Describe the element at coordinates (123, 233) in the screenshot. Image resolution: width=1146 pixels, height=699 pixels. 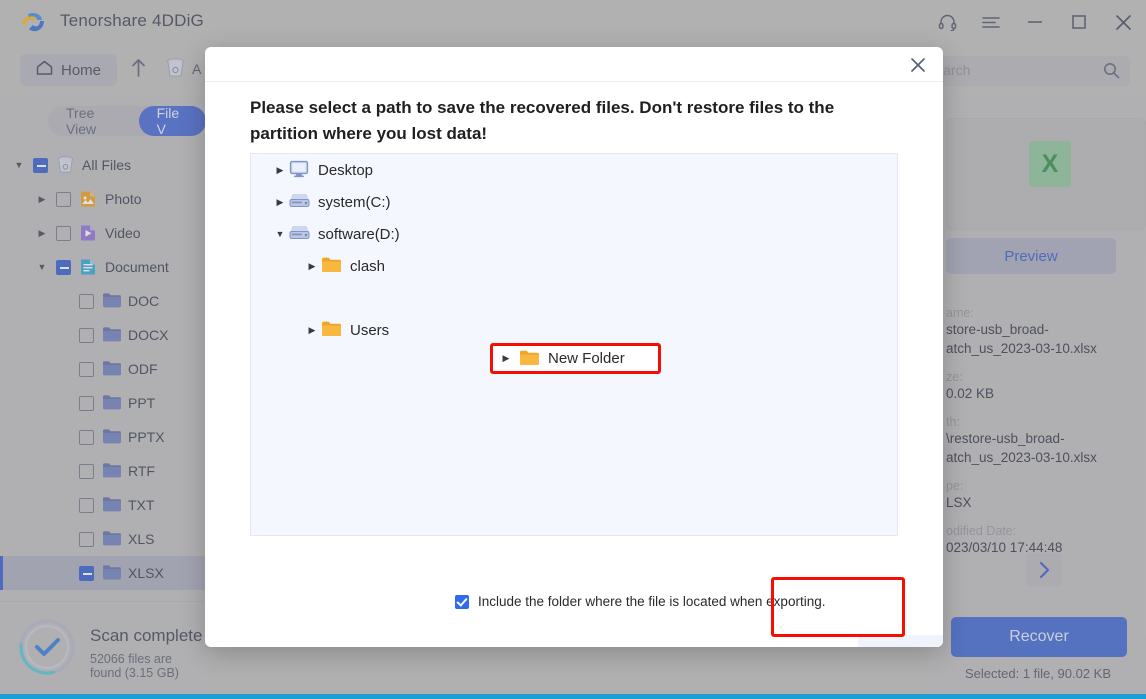
I see `sidebar-item-label: Video` at that location.